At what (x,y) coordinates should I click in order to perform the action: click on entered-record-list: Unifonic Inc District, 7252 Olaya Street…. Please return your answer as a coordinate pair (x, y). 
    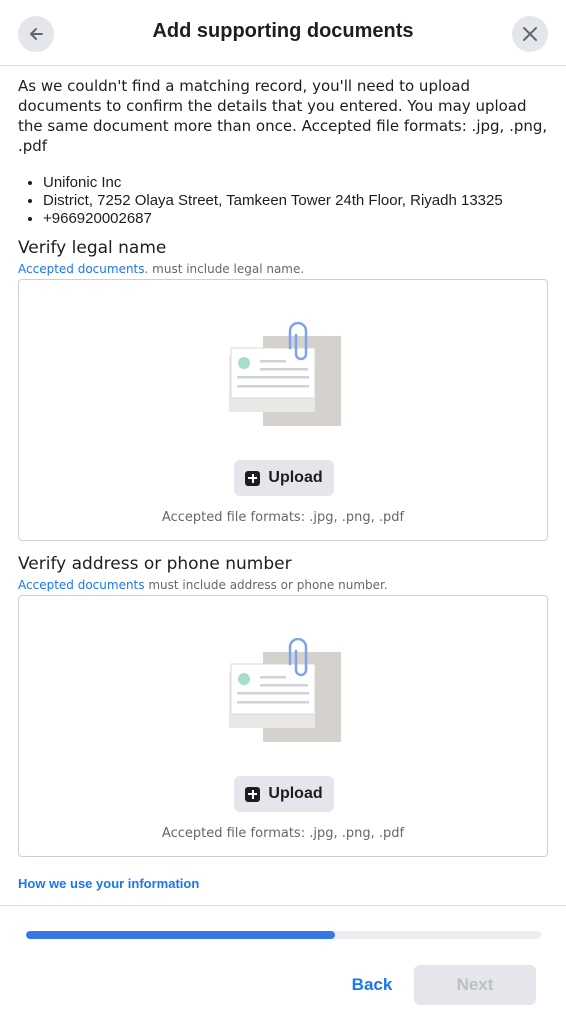
    Looking at the image, I should click on (283, 201).